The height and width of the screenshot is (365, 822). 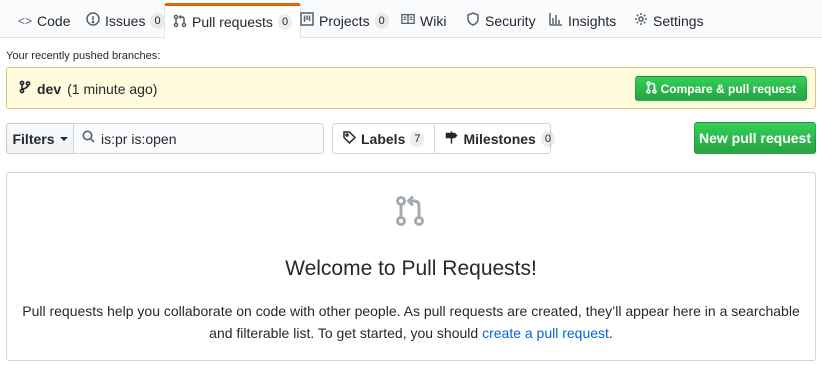 I want to click on filters-dropdown-button: Filters, so click(x=40, y=138).